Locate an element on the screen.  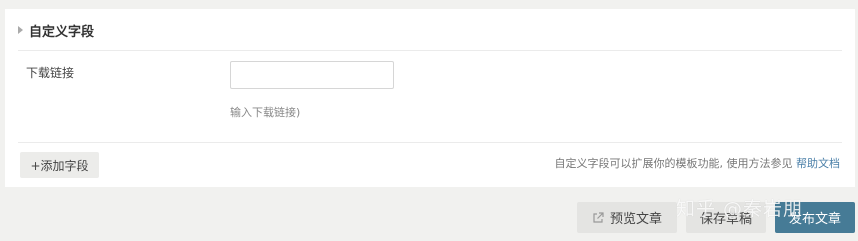
custom-fields-toggle: 自定义字段 is located at coordinates (56, 30).